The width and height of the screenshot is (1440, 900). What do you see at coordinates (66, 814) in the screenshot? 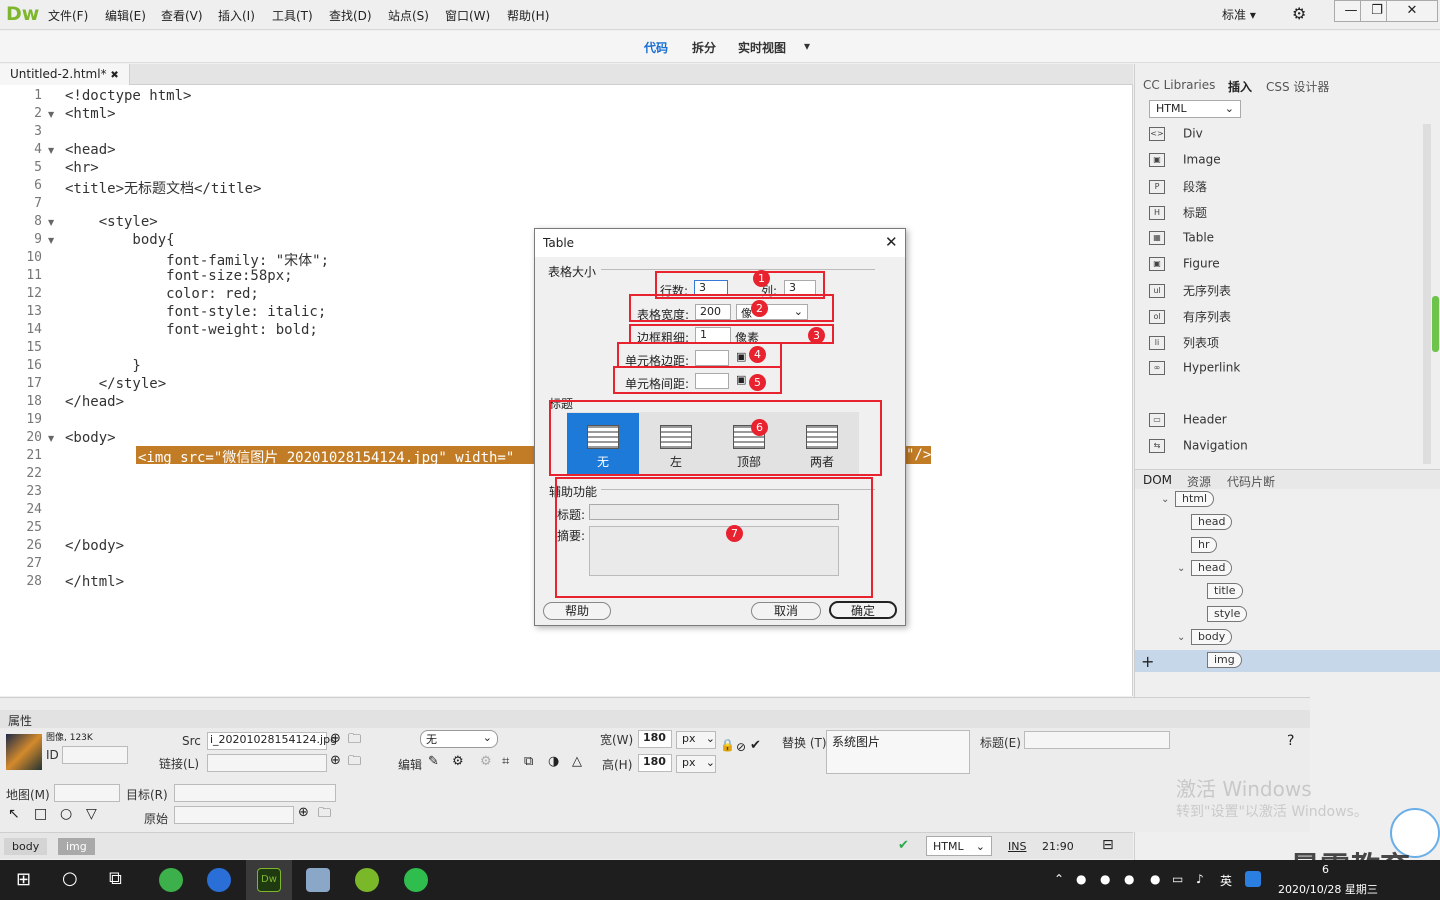
I see `circle-hotspot-icon: ○` at bounding box center [66, 814].